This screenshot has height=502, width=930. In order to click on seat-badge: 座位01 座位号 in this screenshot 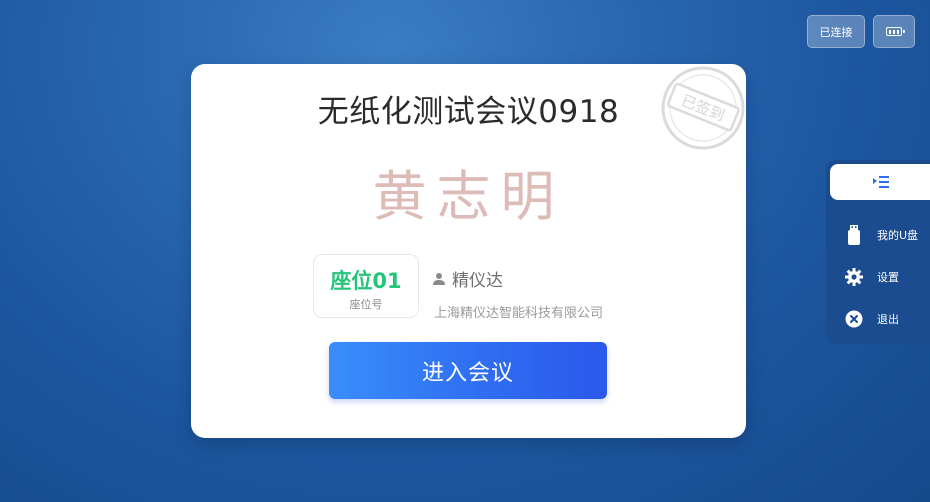, I will do `click(366, 286)`.